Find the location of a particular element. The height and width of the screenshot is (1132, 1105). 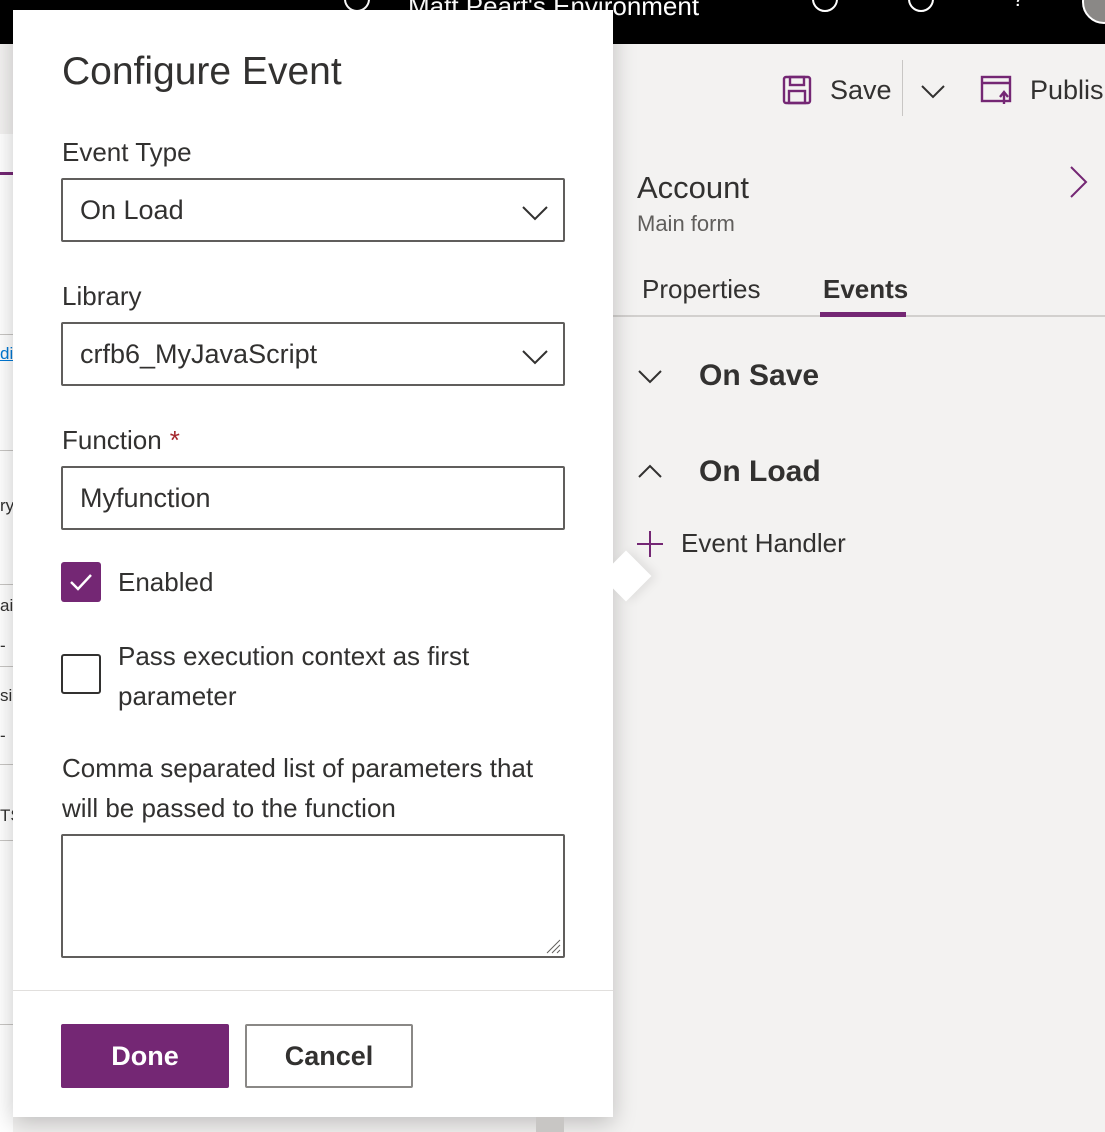

function-label: Function * is located at coordinates (121, 440).